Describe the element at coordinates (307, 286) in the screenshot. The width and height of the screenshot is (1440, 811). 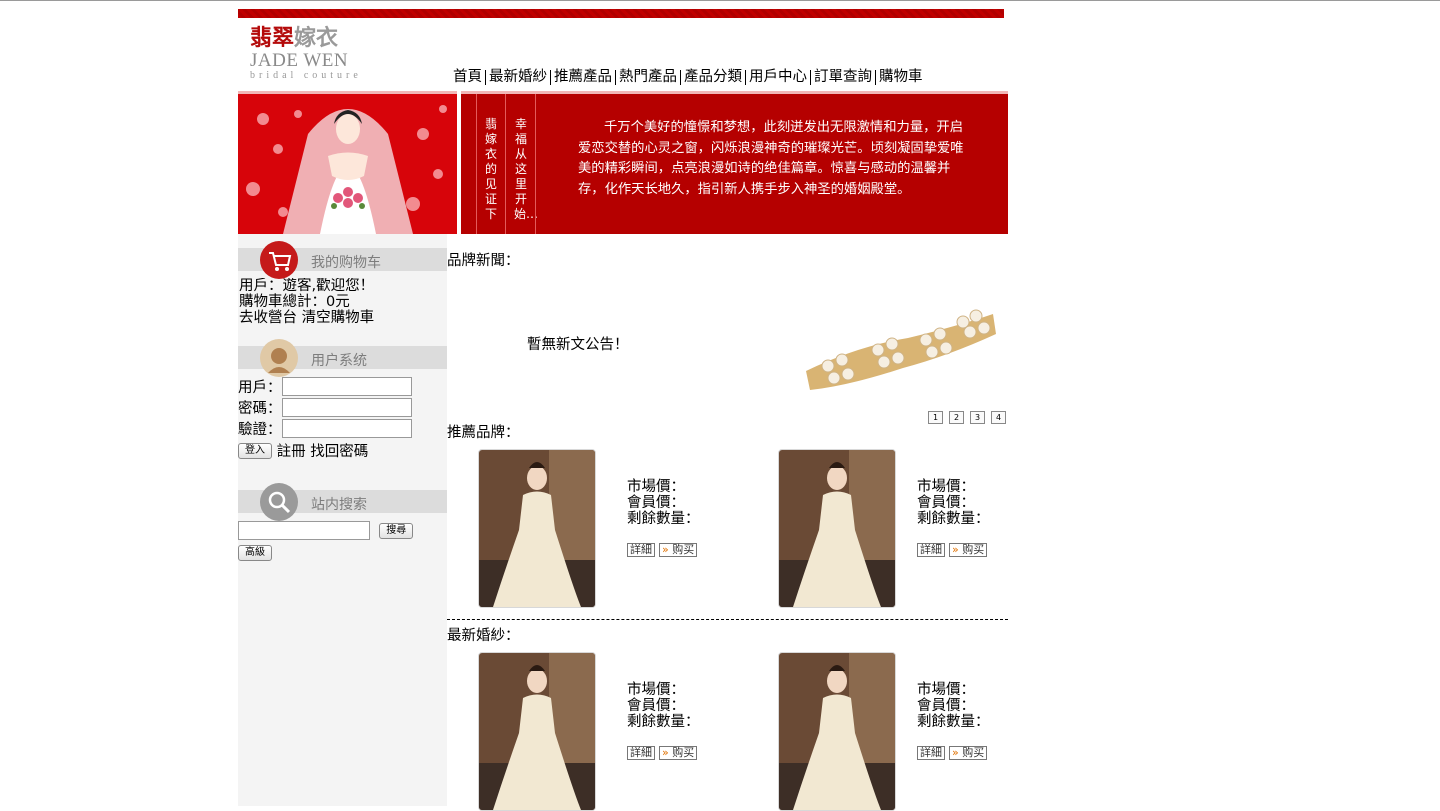
I see `cart-user-line: 用戶：遊客,歡迎您！` at that location.